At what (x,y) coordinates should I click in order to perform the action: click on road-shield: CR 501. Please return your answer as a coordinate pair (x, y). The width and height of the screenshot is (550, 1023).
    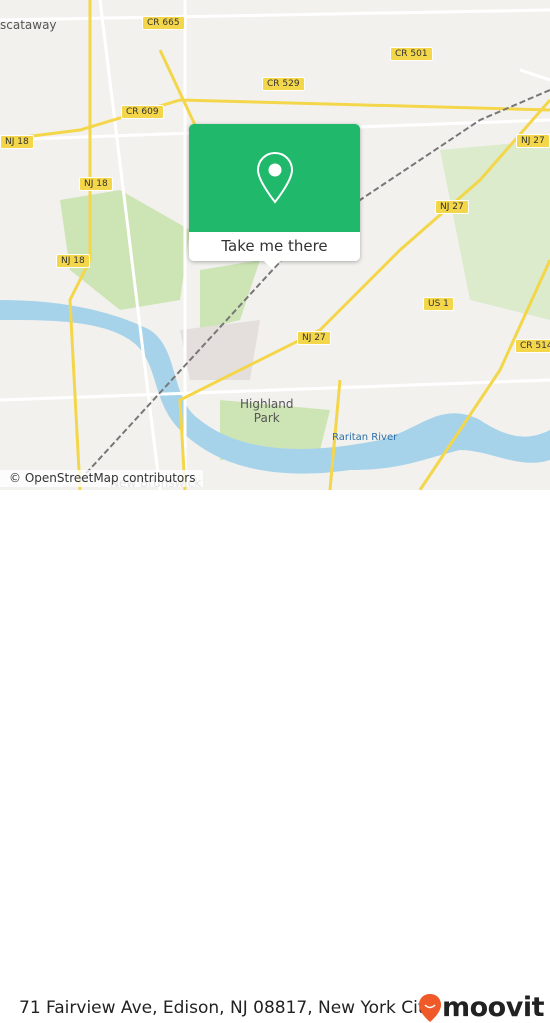
    Looking at the image, I should click on (411, 54).